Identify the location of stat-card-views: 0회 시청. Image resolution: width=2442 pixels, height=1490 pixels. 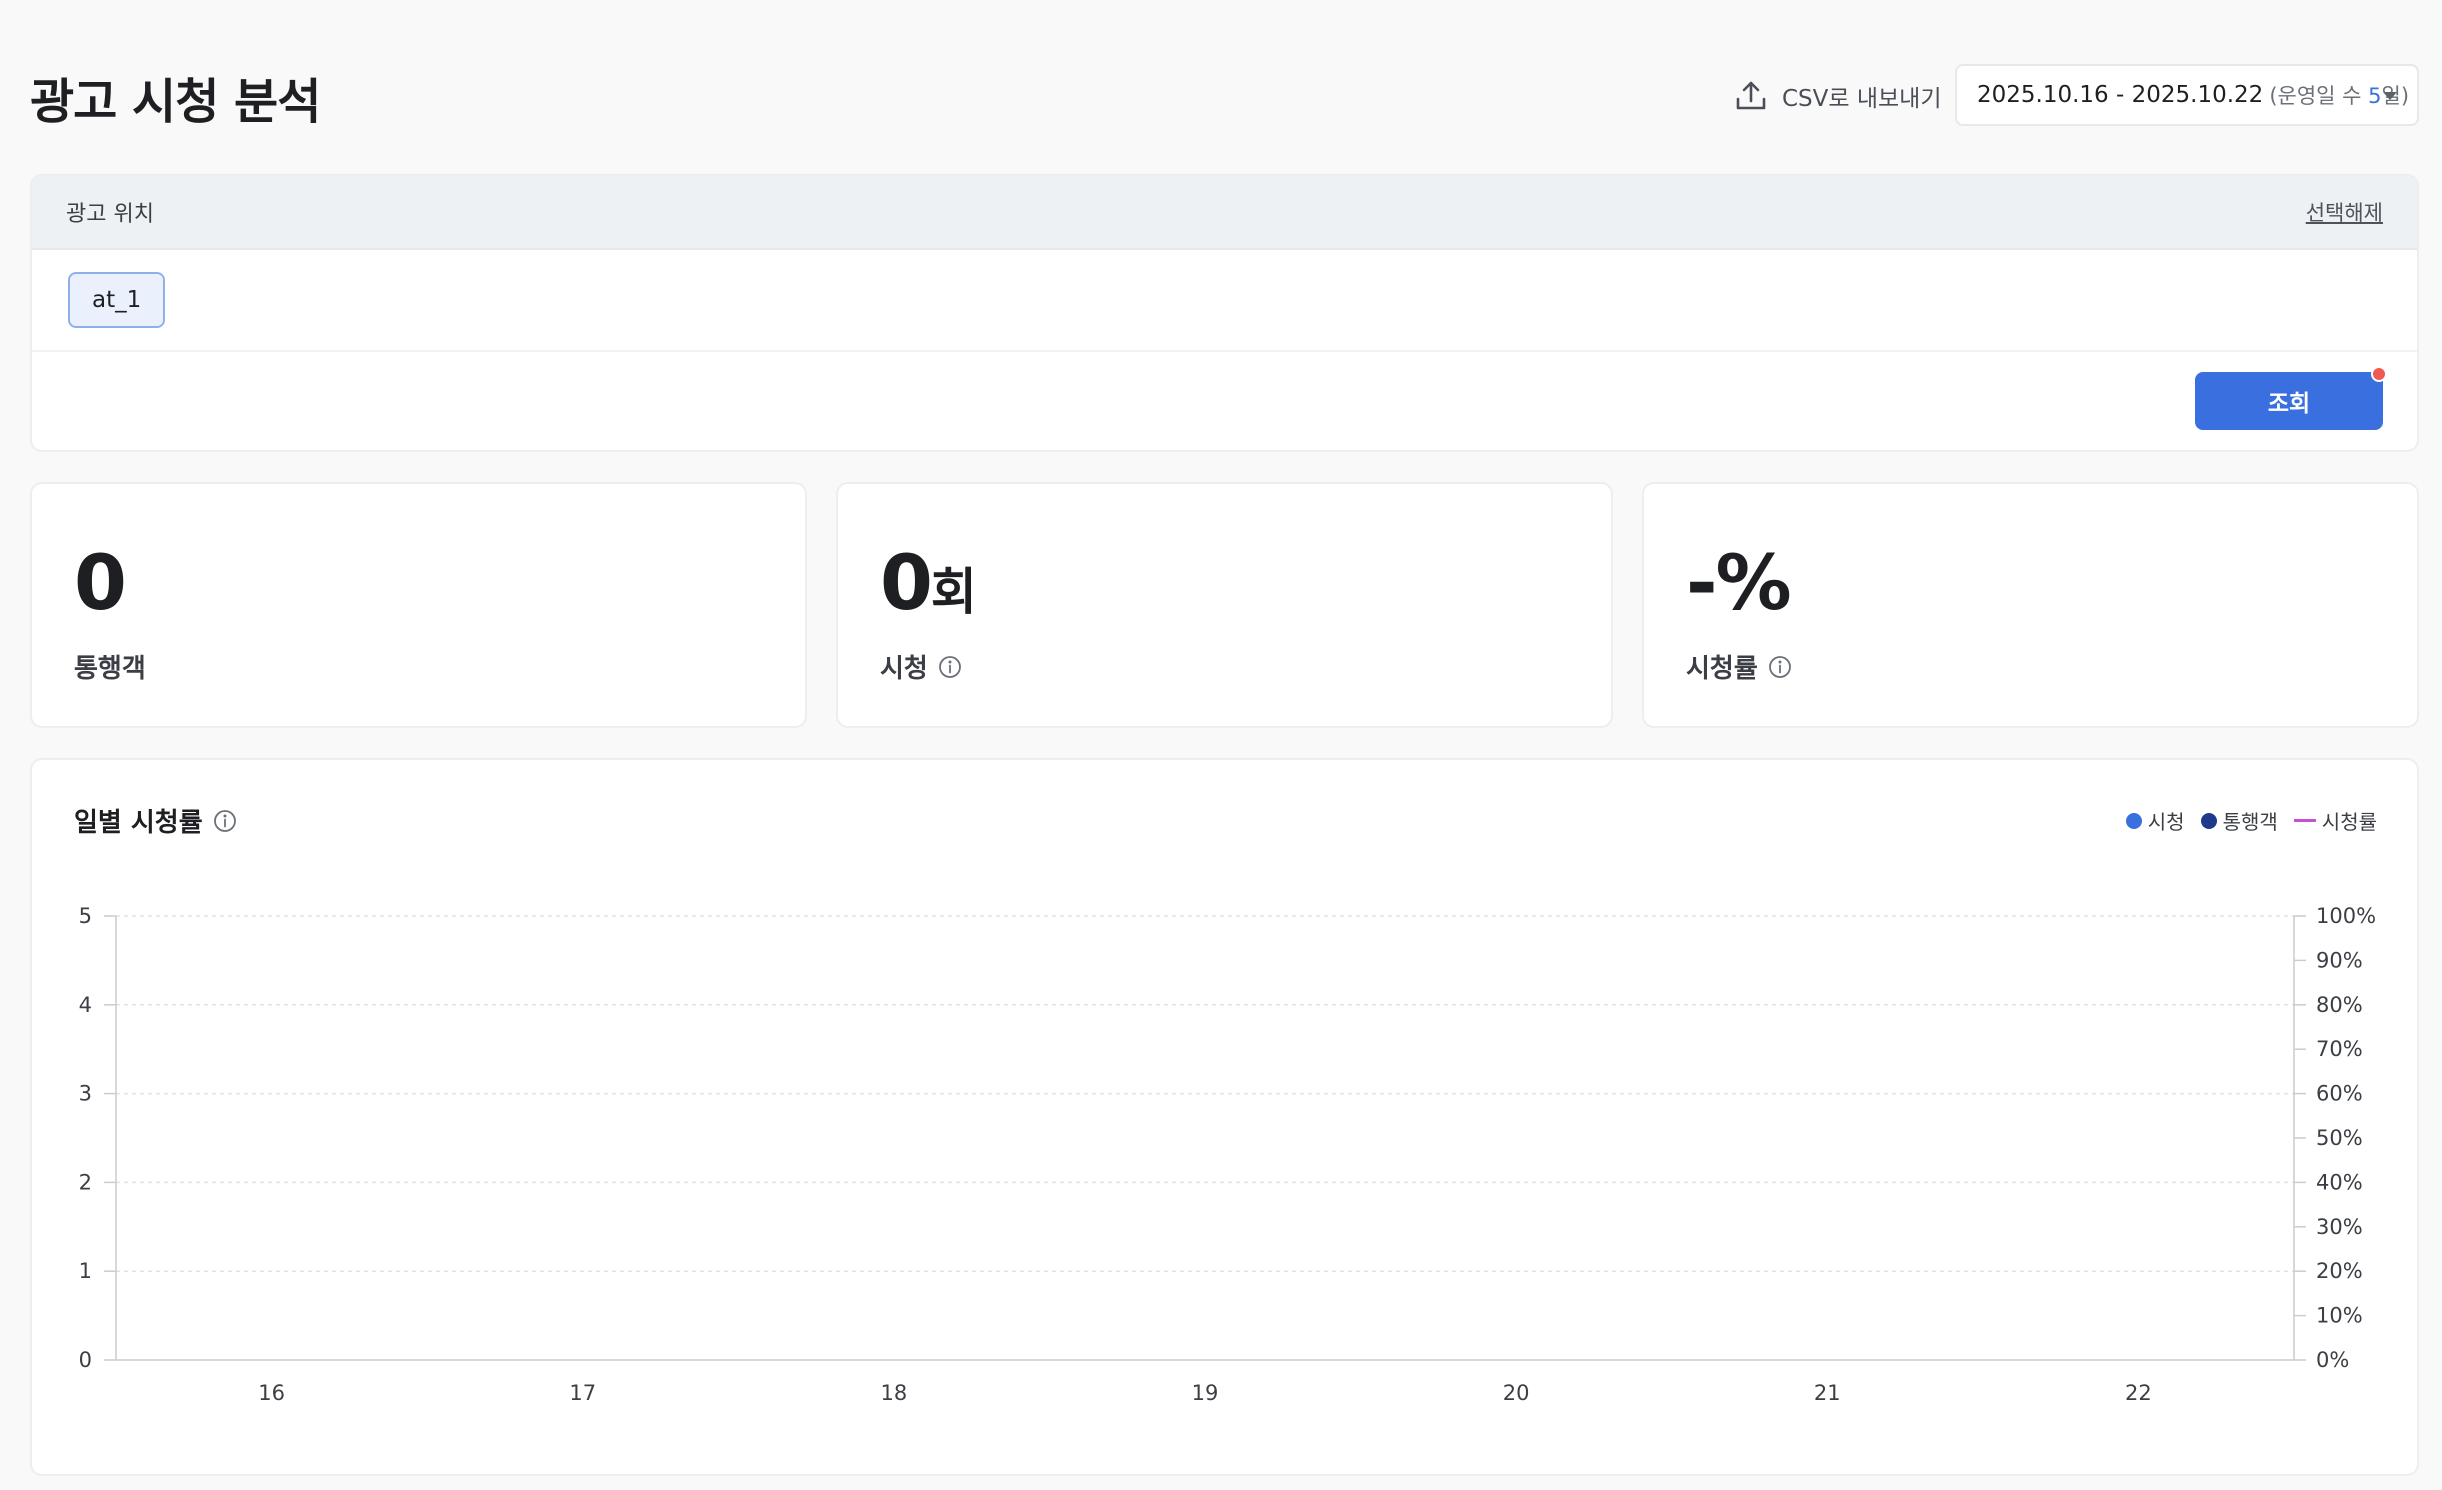
(1224, 605).